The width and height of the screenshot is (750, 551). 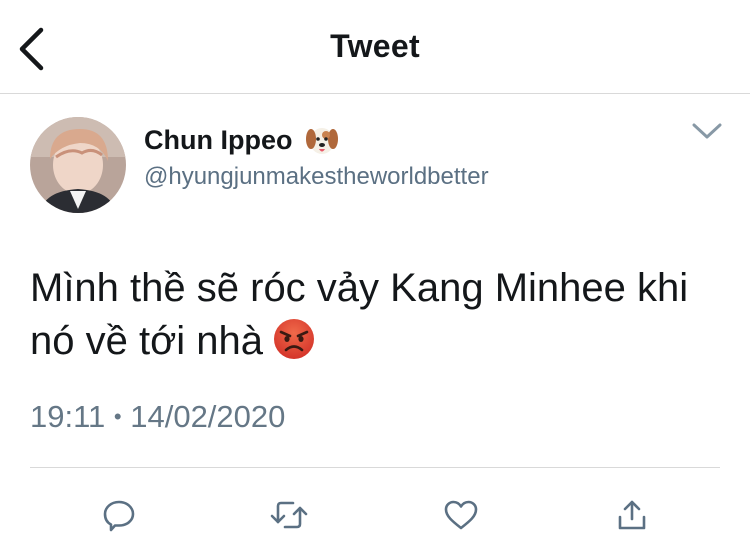 I want to click on tweet-text-line-2: nó về tới nhà, so click(x=380, y=341).